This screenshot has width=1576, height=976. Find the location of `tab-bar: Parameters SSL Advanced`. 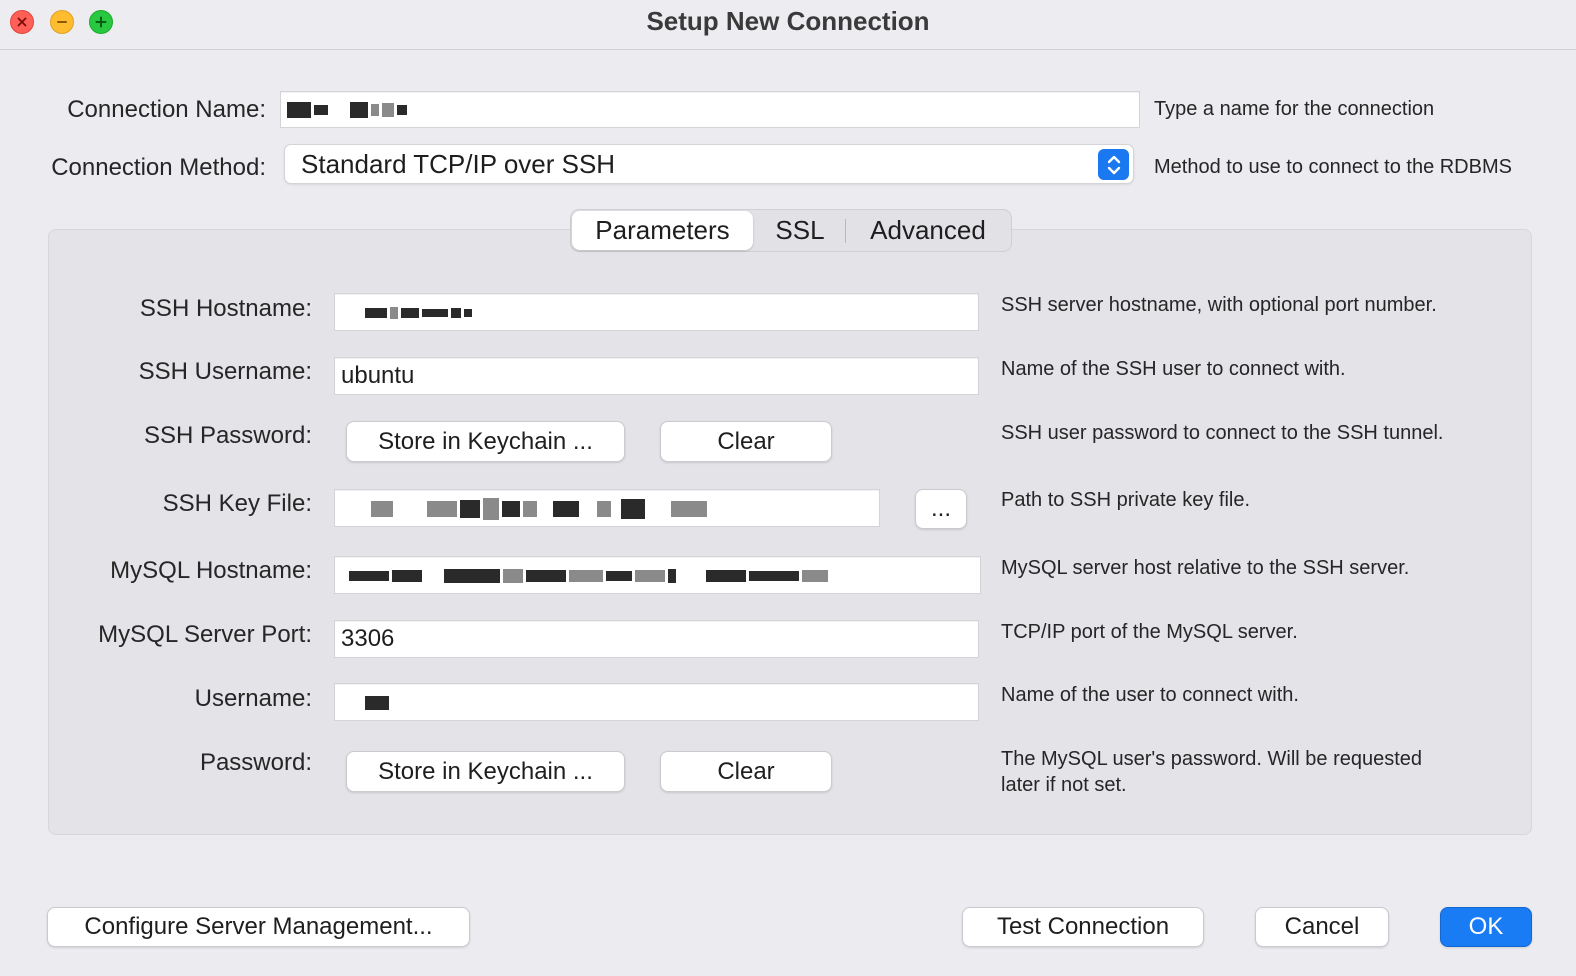

tab-bar: Parameters SSL Advanced is located at coordinates (791, 230).